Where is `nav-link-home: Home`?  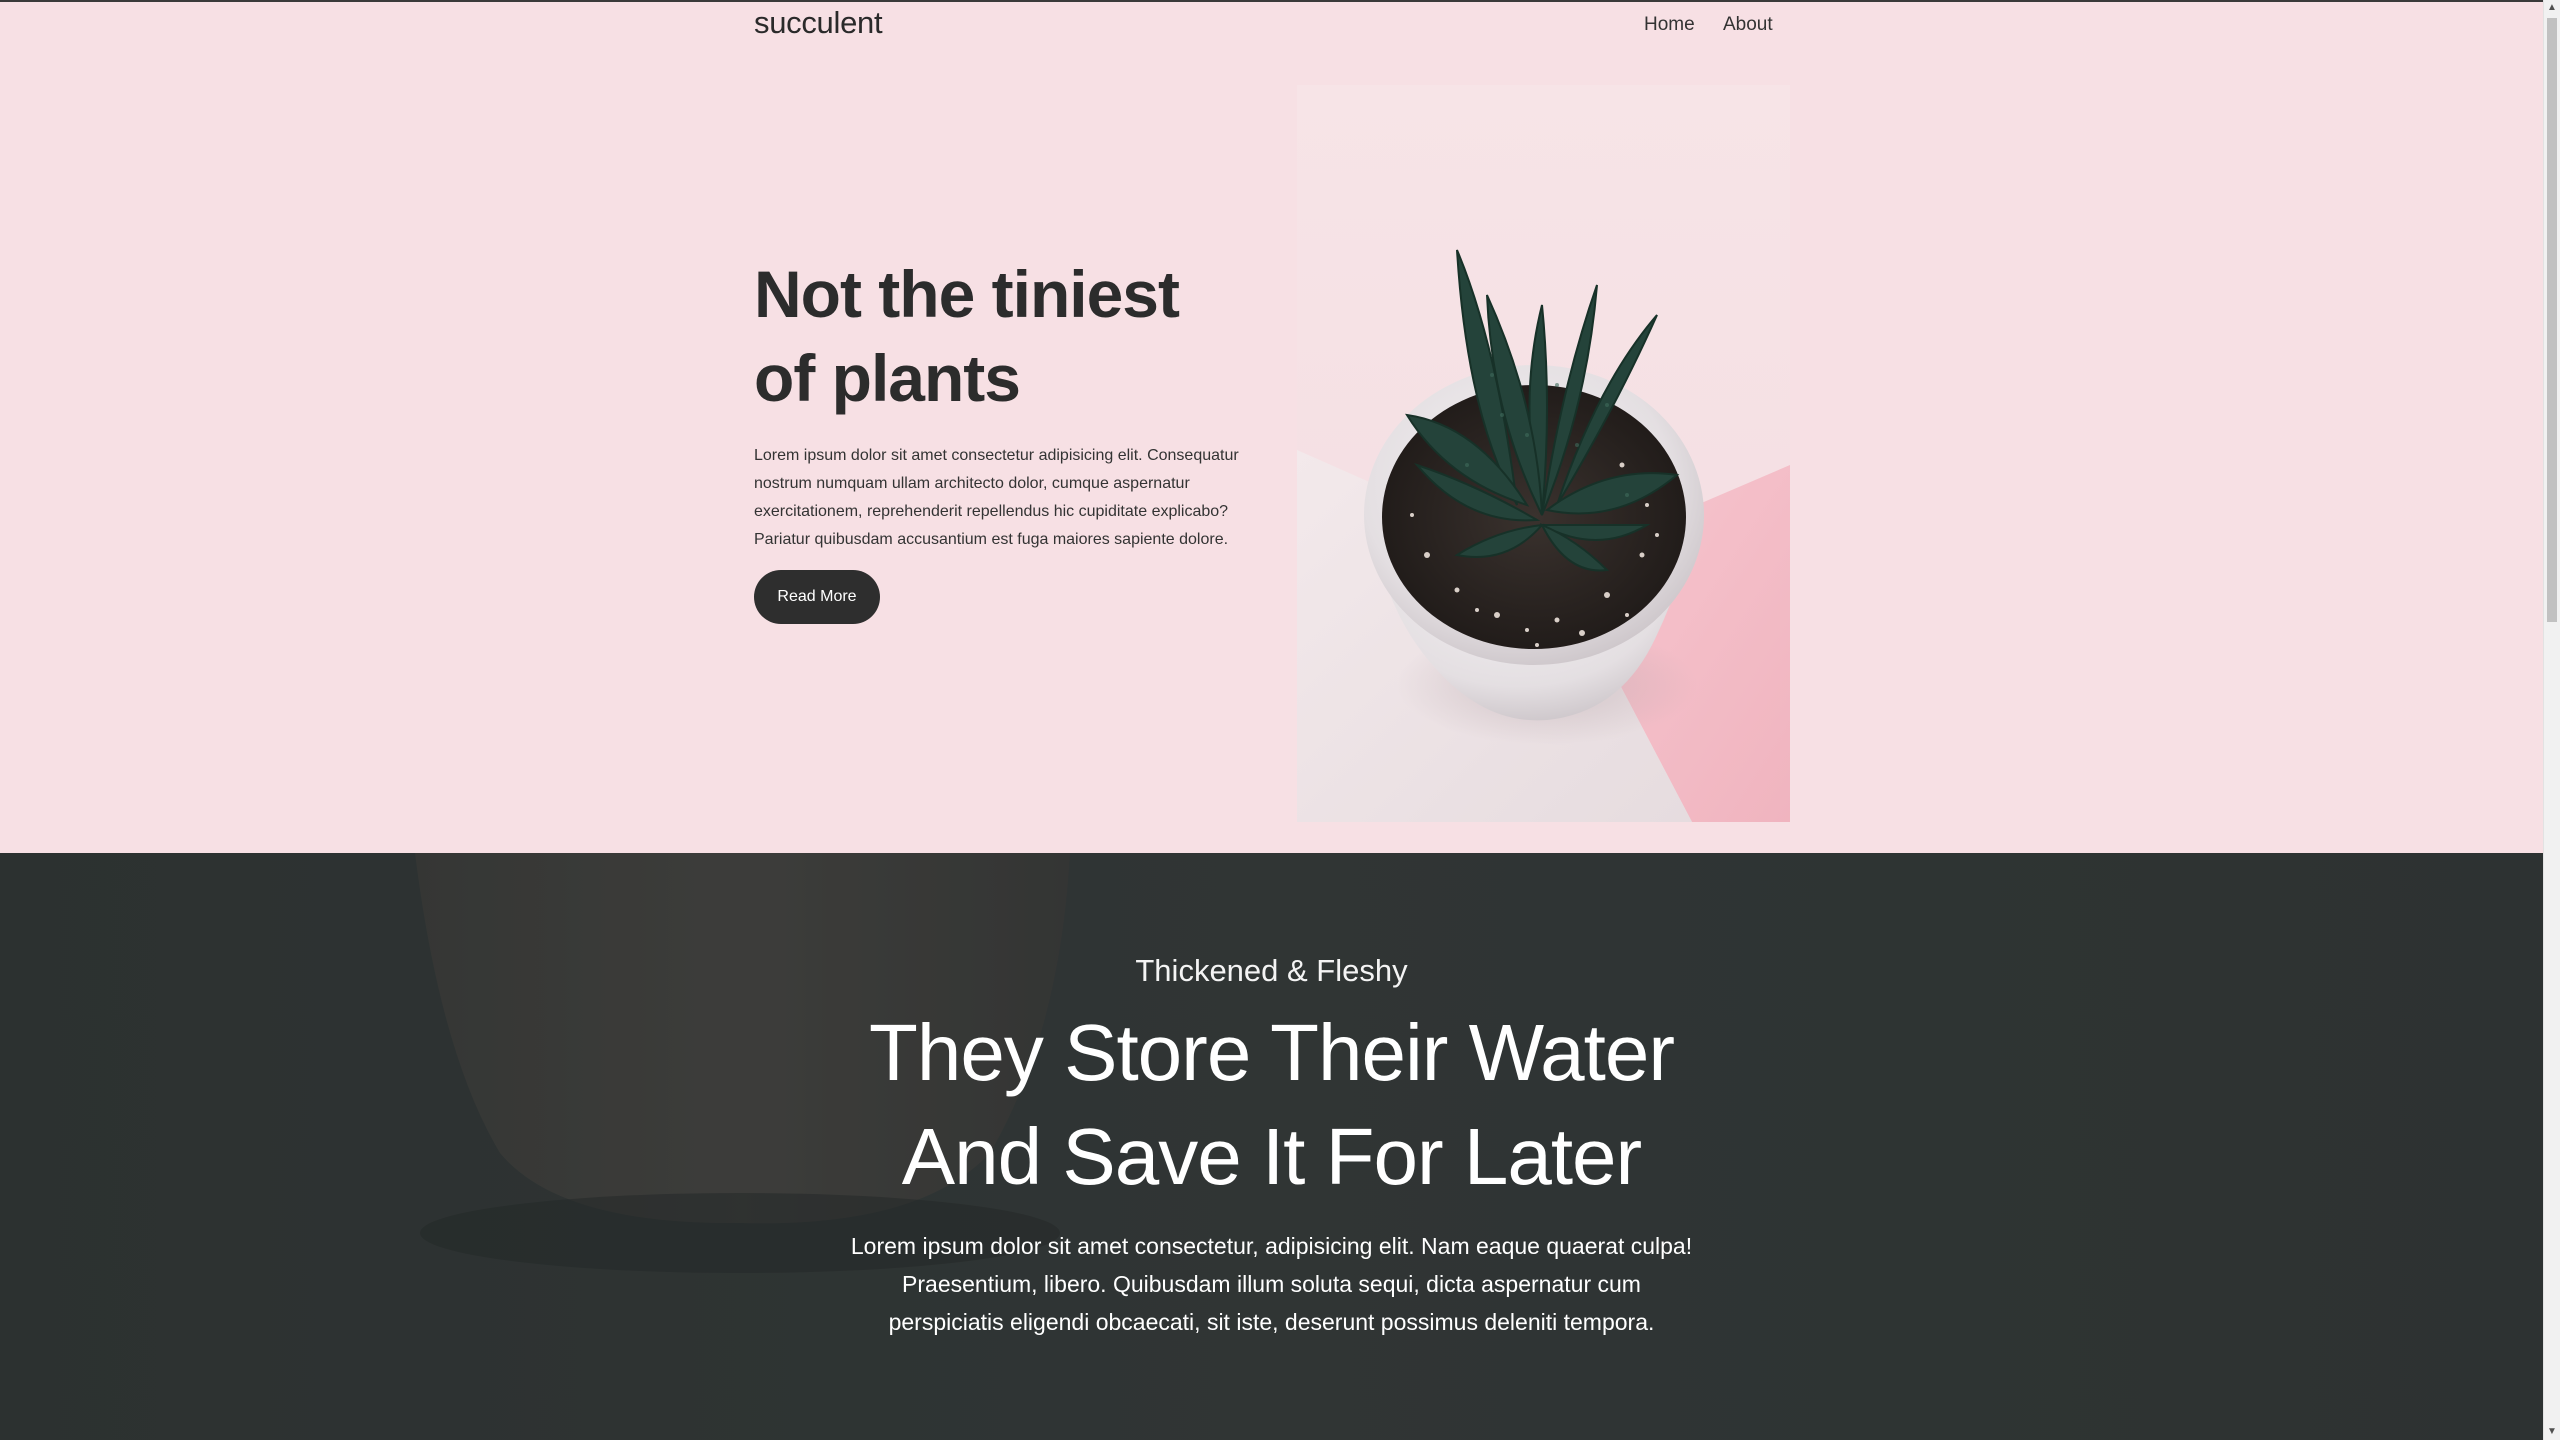 nav-link-home: Home is located at coordinates (1669, 25).